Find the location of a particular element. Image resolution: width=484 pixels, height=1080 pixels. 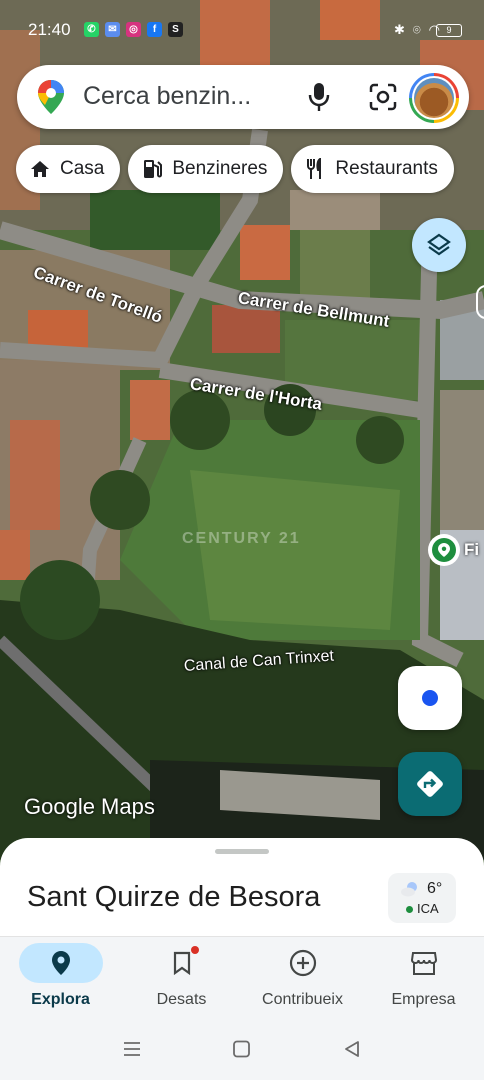

messages-icon: ✉ is located at coordinates (112, 29).